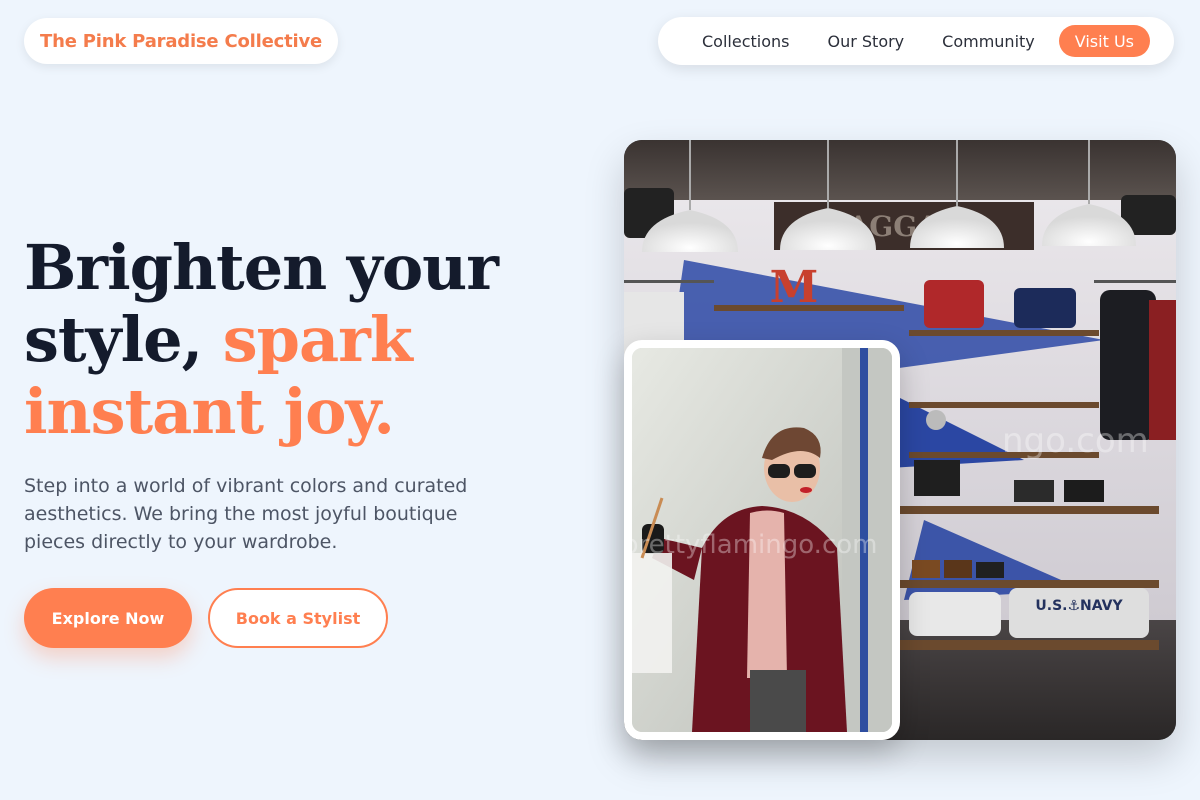 This screenshot has width=1200, height=800. I want to click on book-stylist-button: Book a Stylist, so click(298, 618).